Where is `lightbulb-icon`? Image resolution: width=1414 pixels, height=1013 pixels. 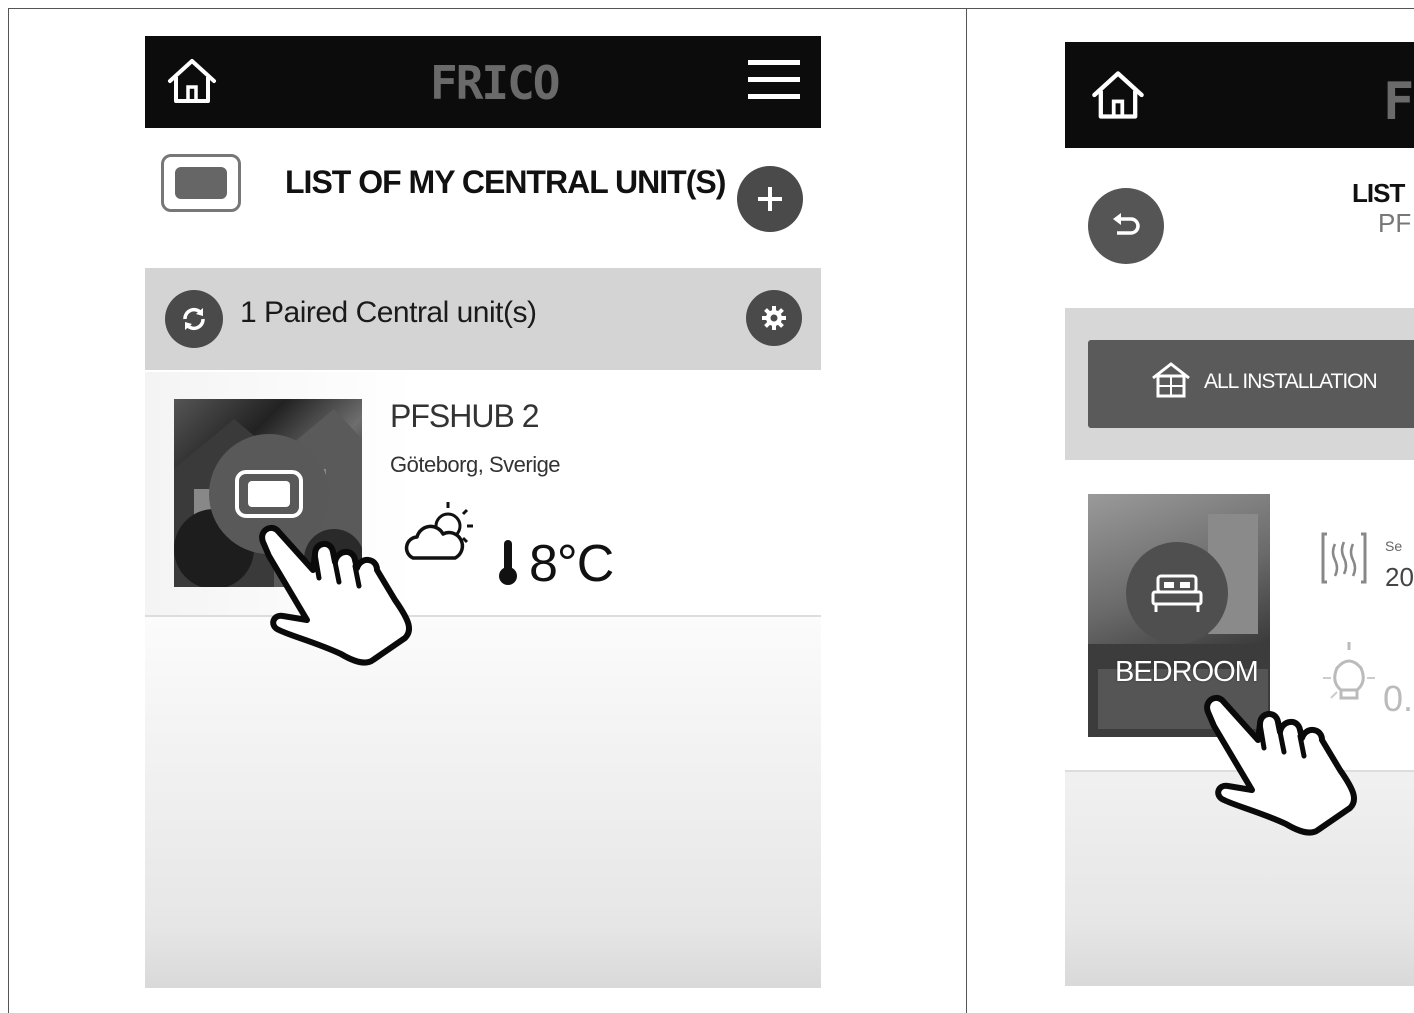
lightbulb-icon is located at coordinates (1349, 671).